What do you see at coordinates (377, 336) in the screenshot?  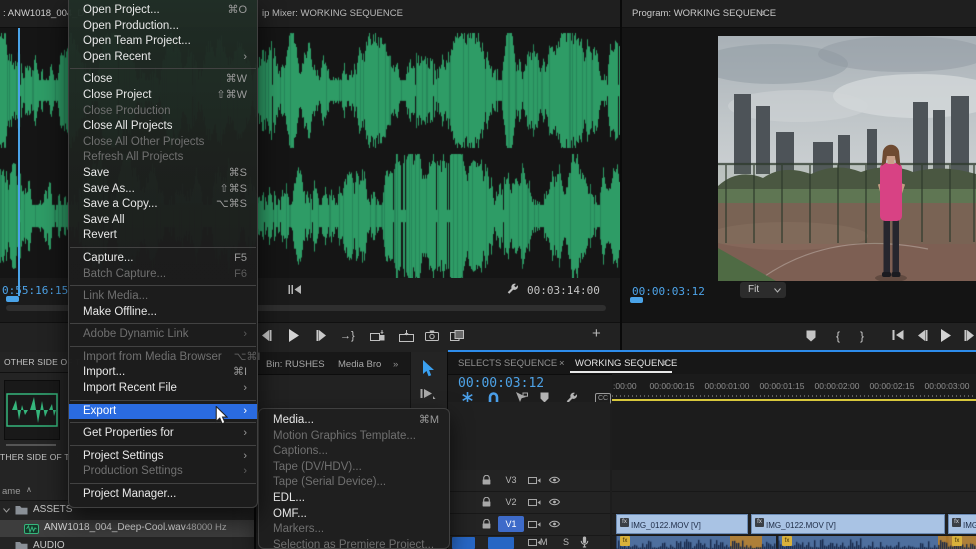 I see `insert-icon` at bounding box center [377, 336].